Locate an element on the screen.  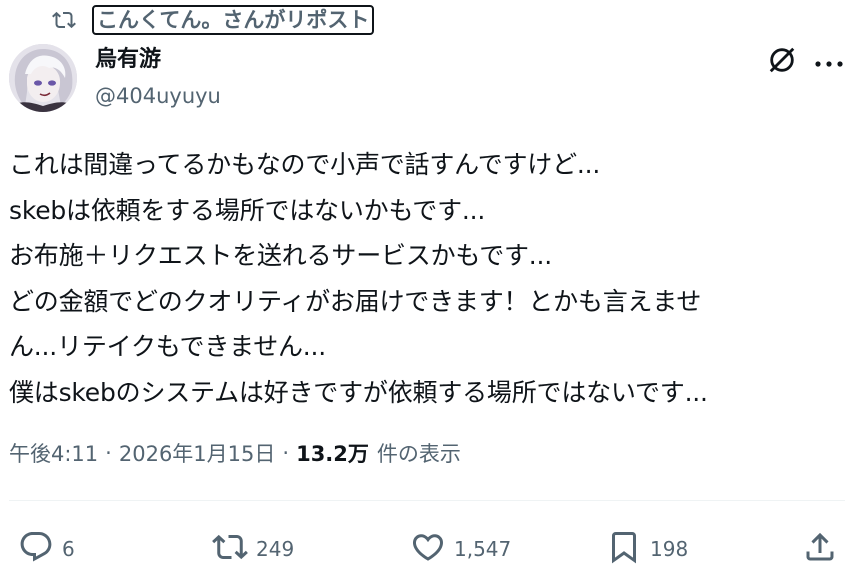
views-label: 件の表示 is located at coordinates (418, 454).